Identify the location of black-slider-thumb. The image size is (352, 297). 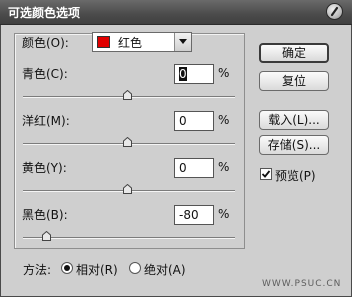
(46, 236).